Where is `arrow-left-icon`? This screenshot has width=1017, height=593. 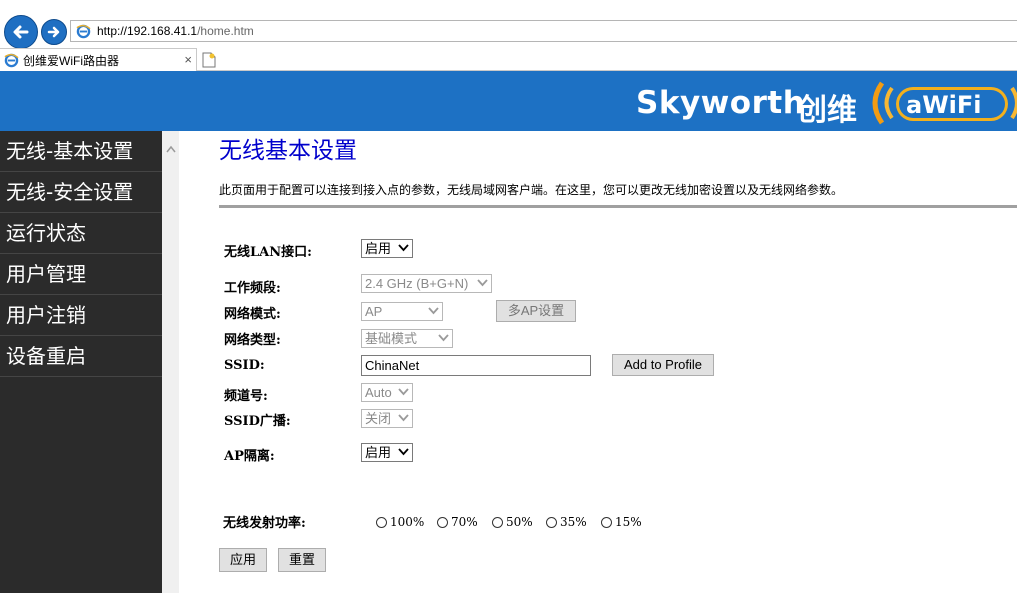 arrow-left-icon is located at coordinates (21, 32).